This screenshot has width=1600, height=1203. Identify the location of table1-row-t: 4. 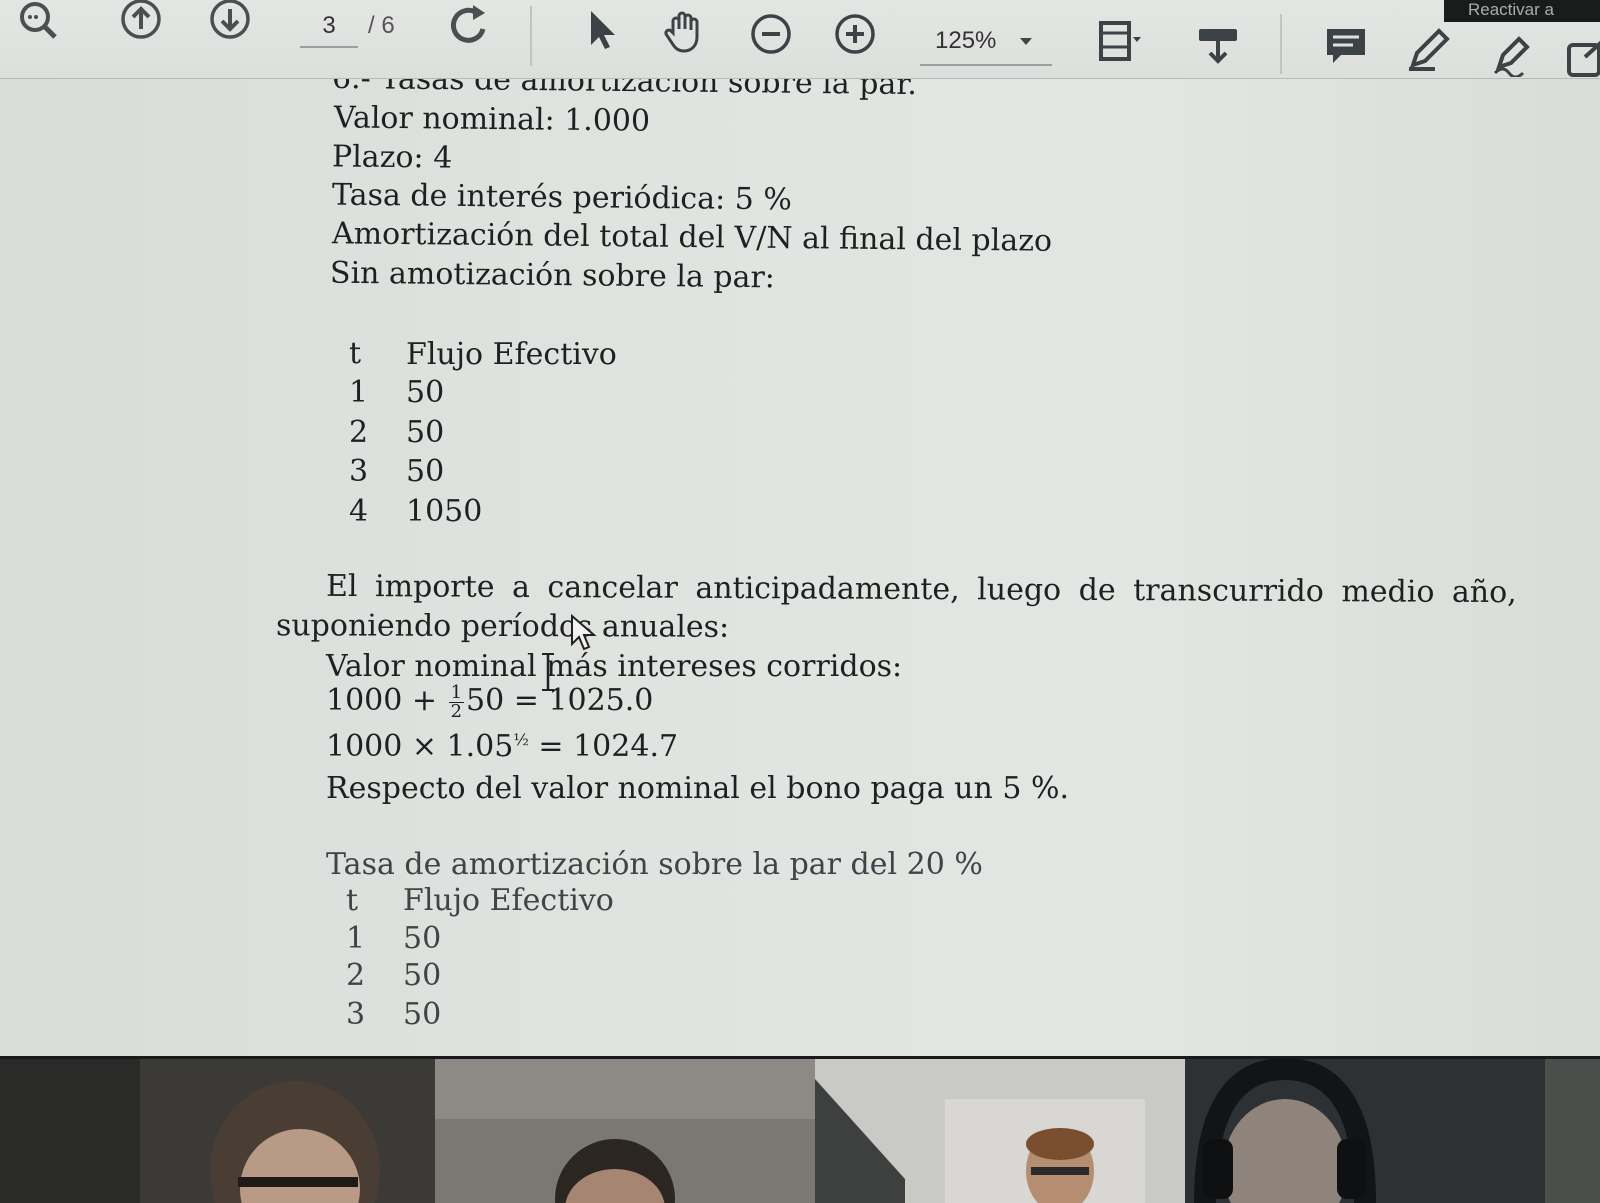
(359, 511).